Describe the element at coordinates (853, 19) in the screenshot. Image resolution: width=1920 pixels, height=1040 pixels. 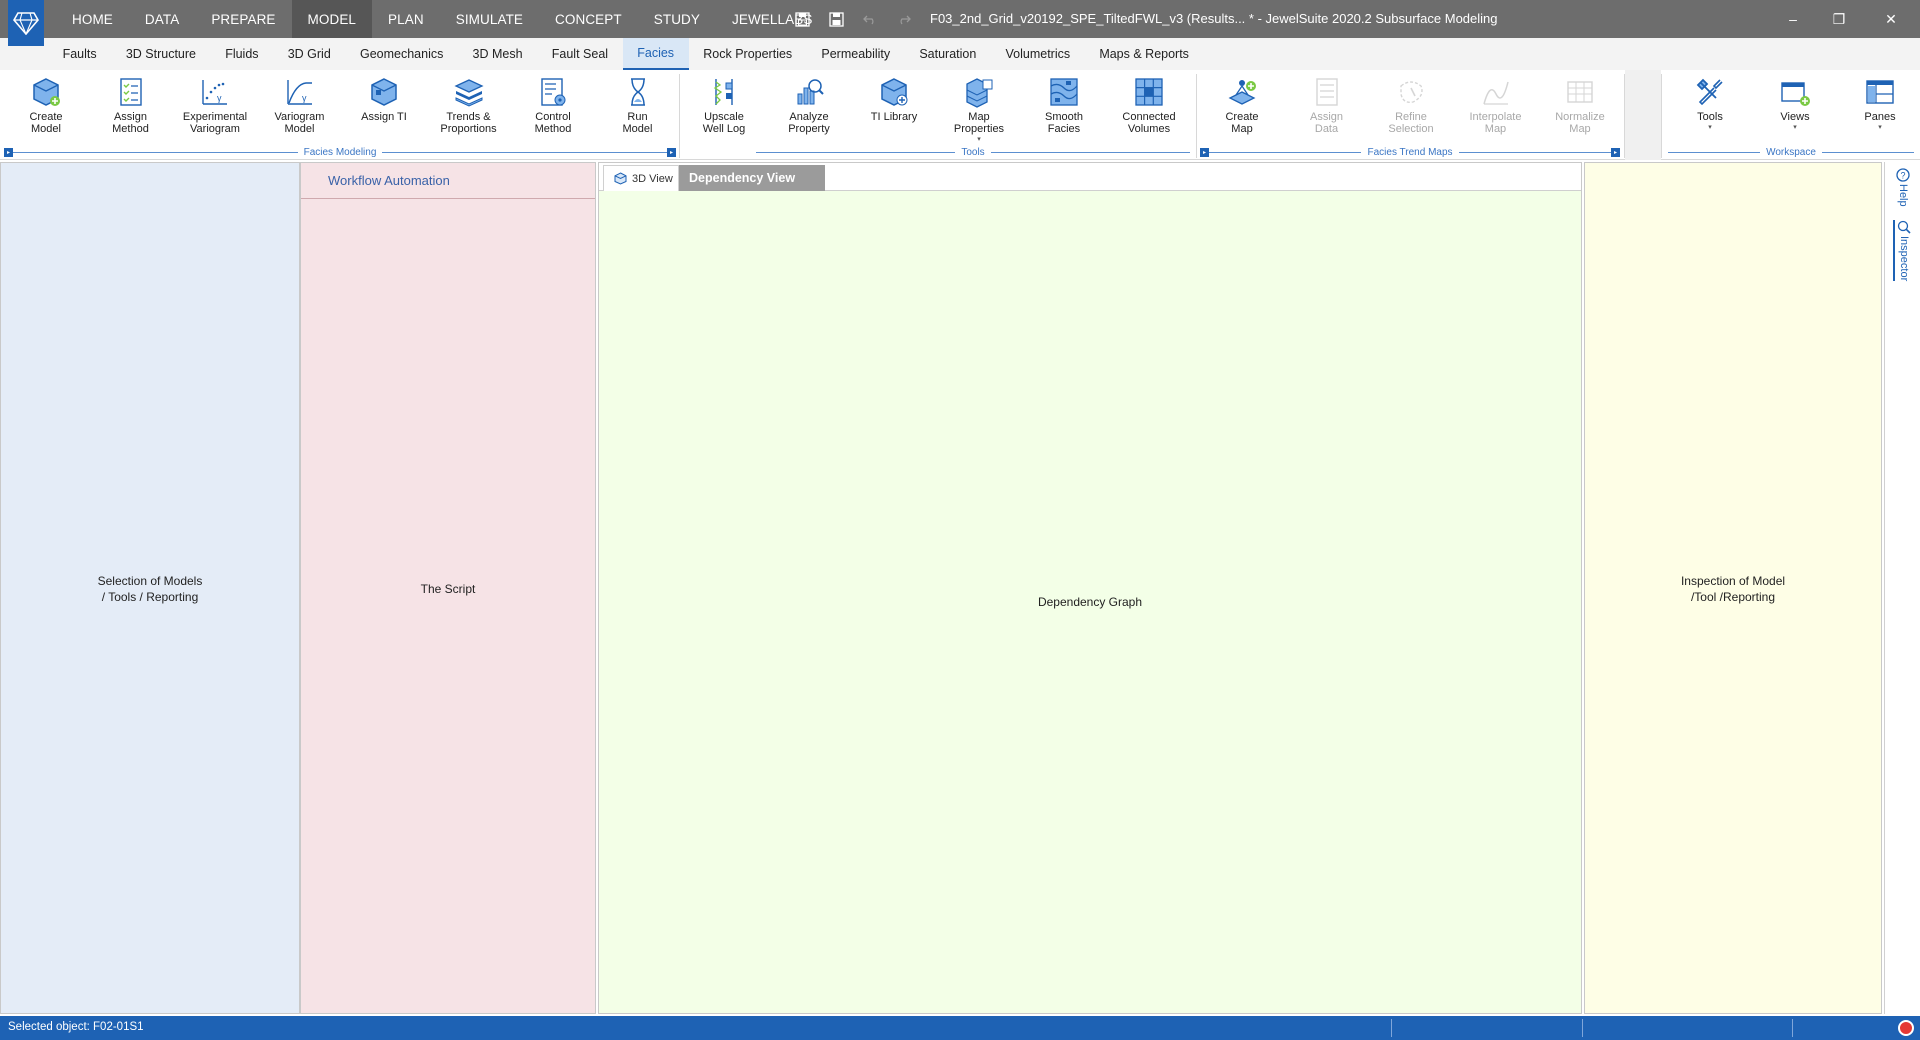
I see `quick-access-toolbar` at that location.